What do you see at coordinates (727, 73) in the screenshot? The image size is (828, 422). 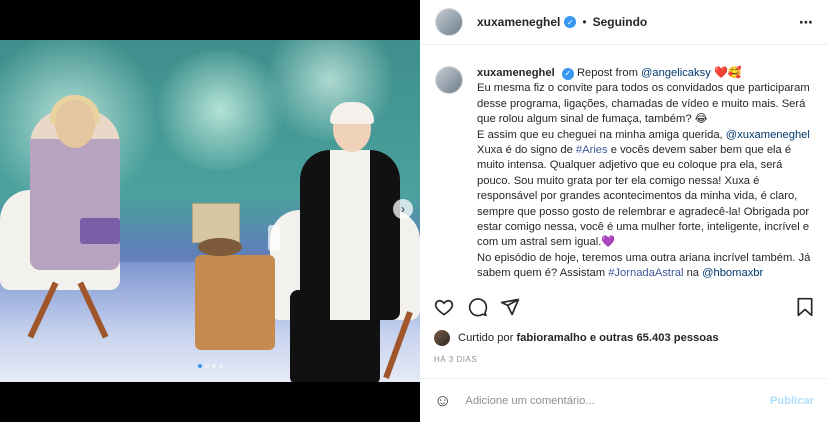 I see `emoji-text: ❤️🥰` at bounding box center [727, 73].